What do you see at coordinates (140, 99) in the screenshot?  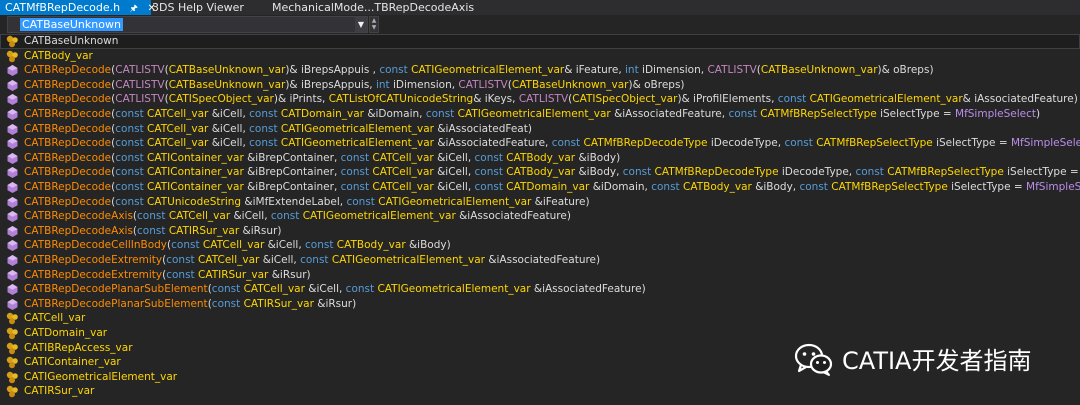 I see `signature-token: CATLISTV` at bounding box center [140, 99].